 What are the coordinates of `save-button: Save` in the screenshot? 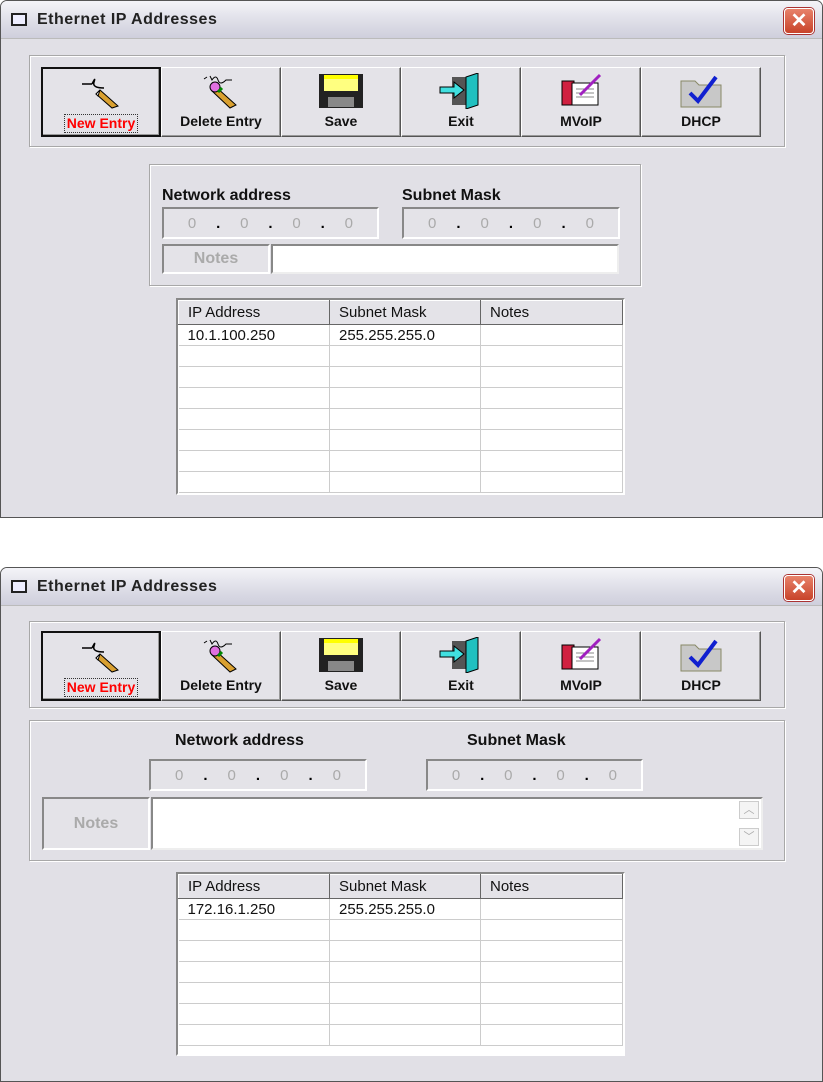 It's located at (341, 666).